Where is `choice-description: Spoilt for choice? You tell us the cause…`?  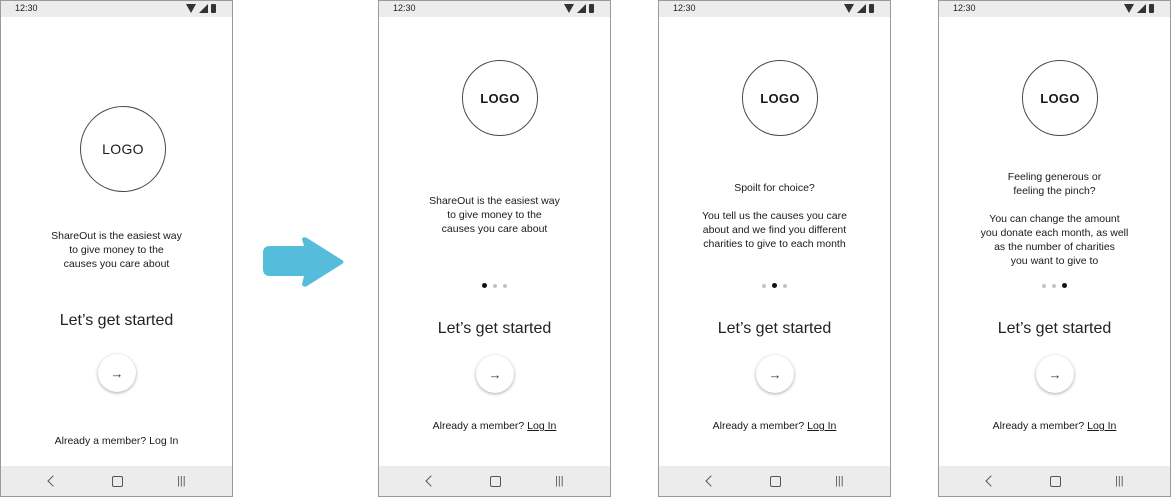
choice-description: Spoilt for choice? You tell us the cause… is located at coordinates (774, 216).